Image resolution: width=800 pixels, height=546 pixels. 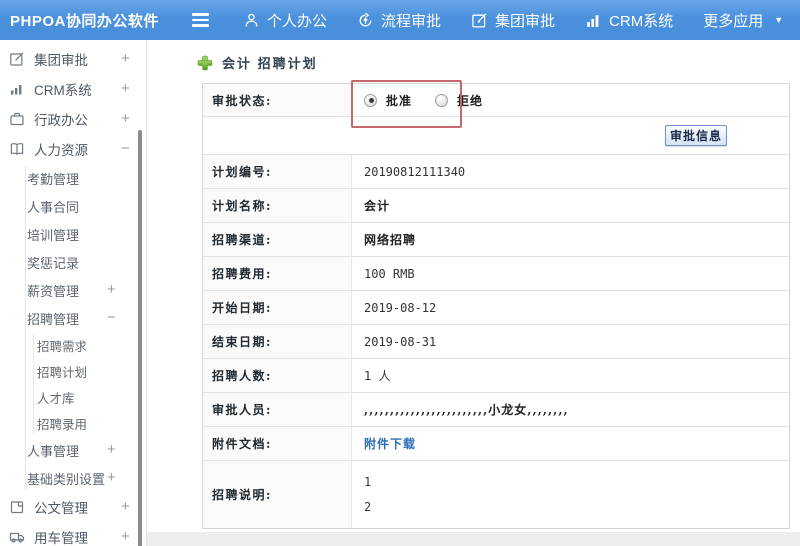 I want to click on nav-more-apps: 更多应用 ▼, so click(x=743, y=20).